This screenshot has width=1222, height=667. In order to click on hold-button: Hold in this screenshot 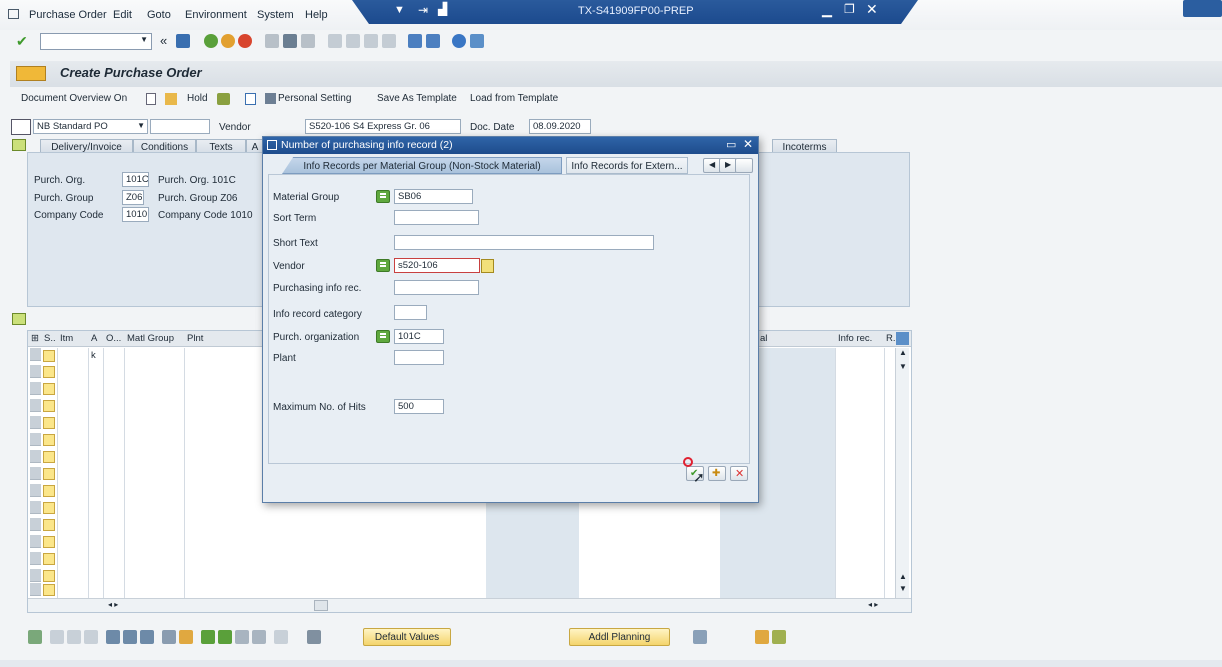, I will do `click(197, 98)`.